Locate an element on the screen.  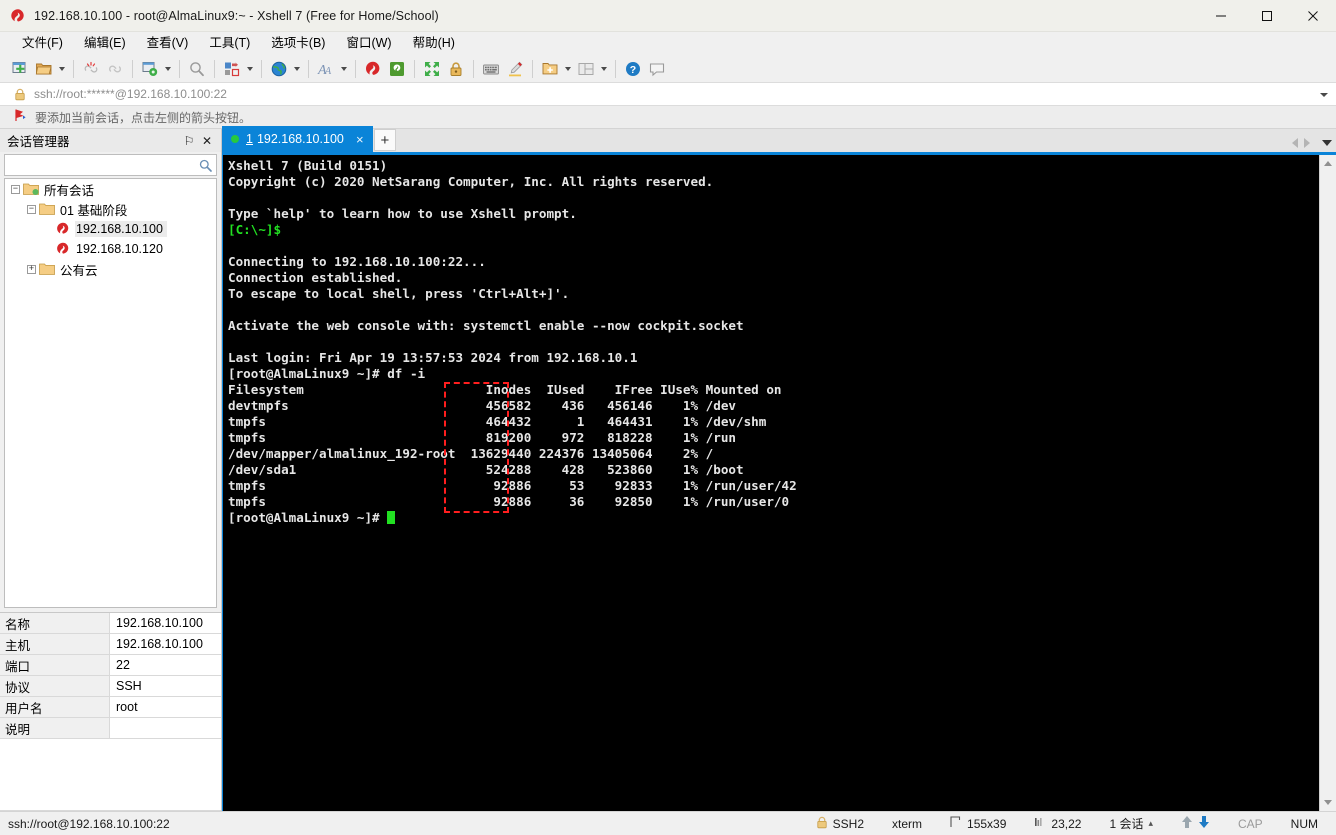
add-note-icon is located at coordinates (550, 69).